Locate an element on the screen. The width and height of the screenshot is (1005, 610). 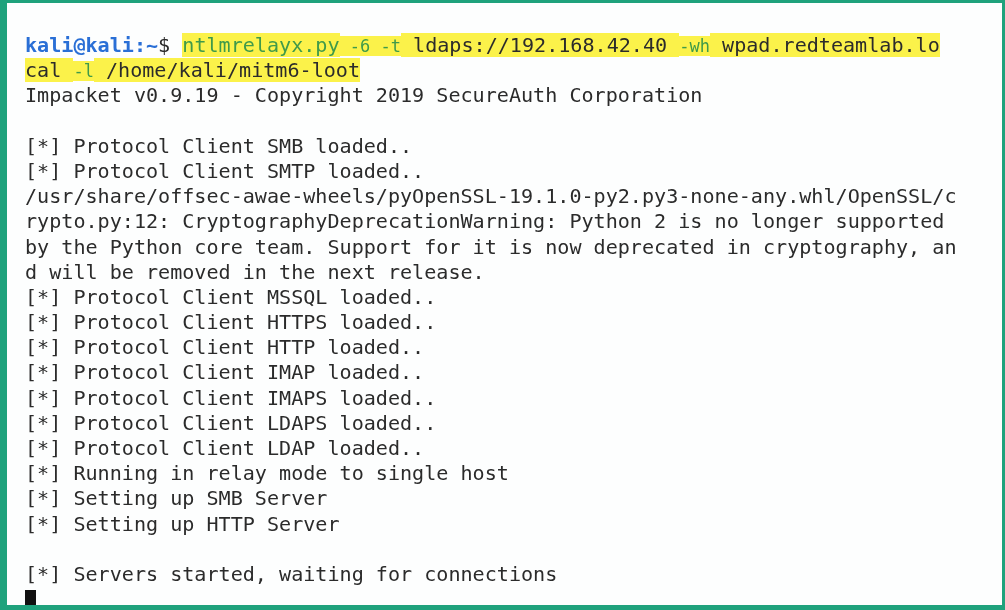
command-line: cal -l /home/kali/mitm6-loot is located at coordinates (193, 71).